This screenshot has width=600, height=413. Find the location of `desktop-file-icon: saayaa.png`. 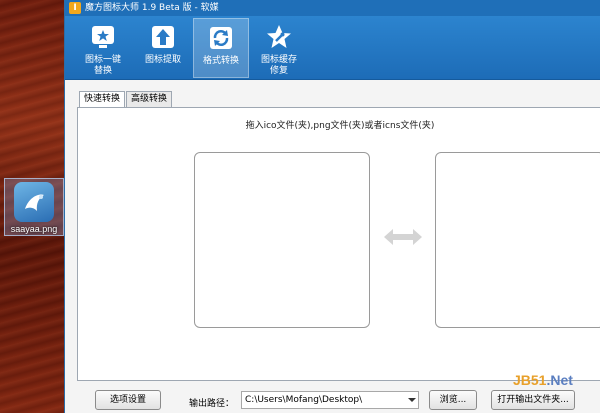

desktop-file-icon: saayaa.png is located at coordinates (34, 207).